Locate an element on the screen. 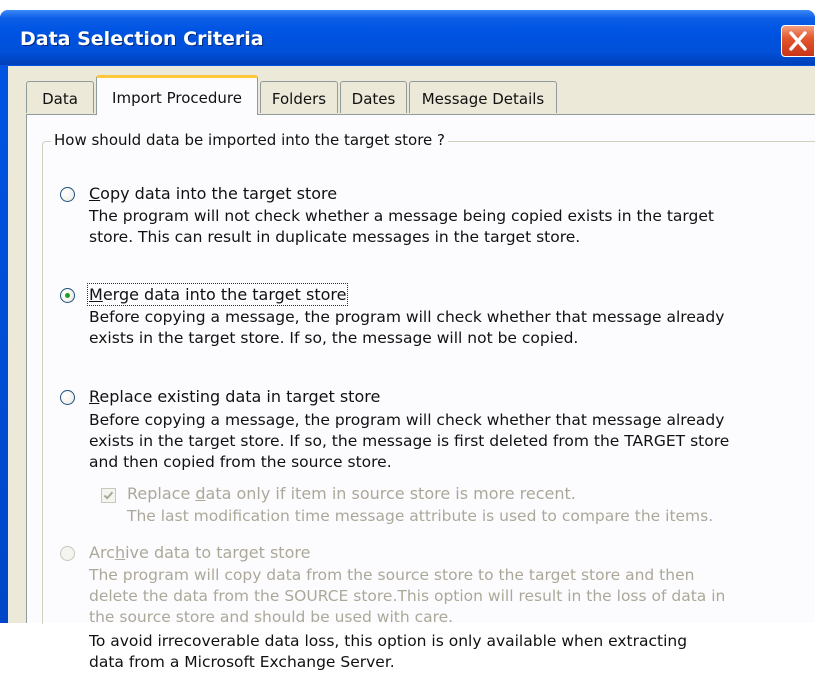 The height and width of the screenshot is (673, 815). tab-dates: Dates is located at coordinates (373, 97).